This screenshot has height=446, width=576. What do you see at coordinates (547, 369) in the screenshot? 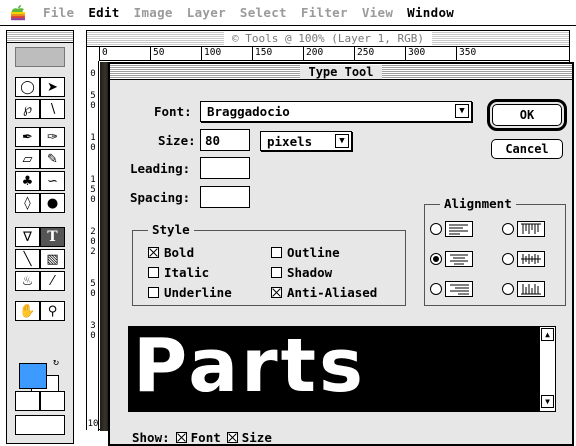
I see `preview-scrollbar: ▲ ▼` at bounding box center [547, 369].